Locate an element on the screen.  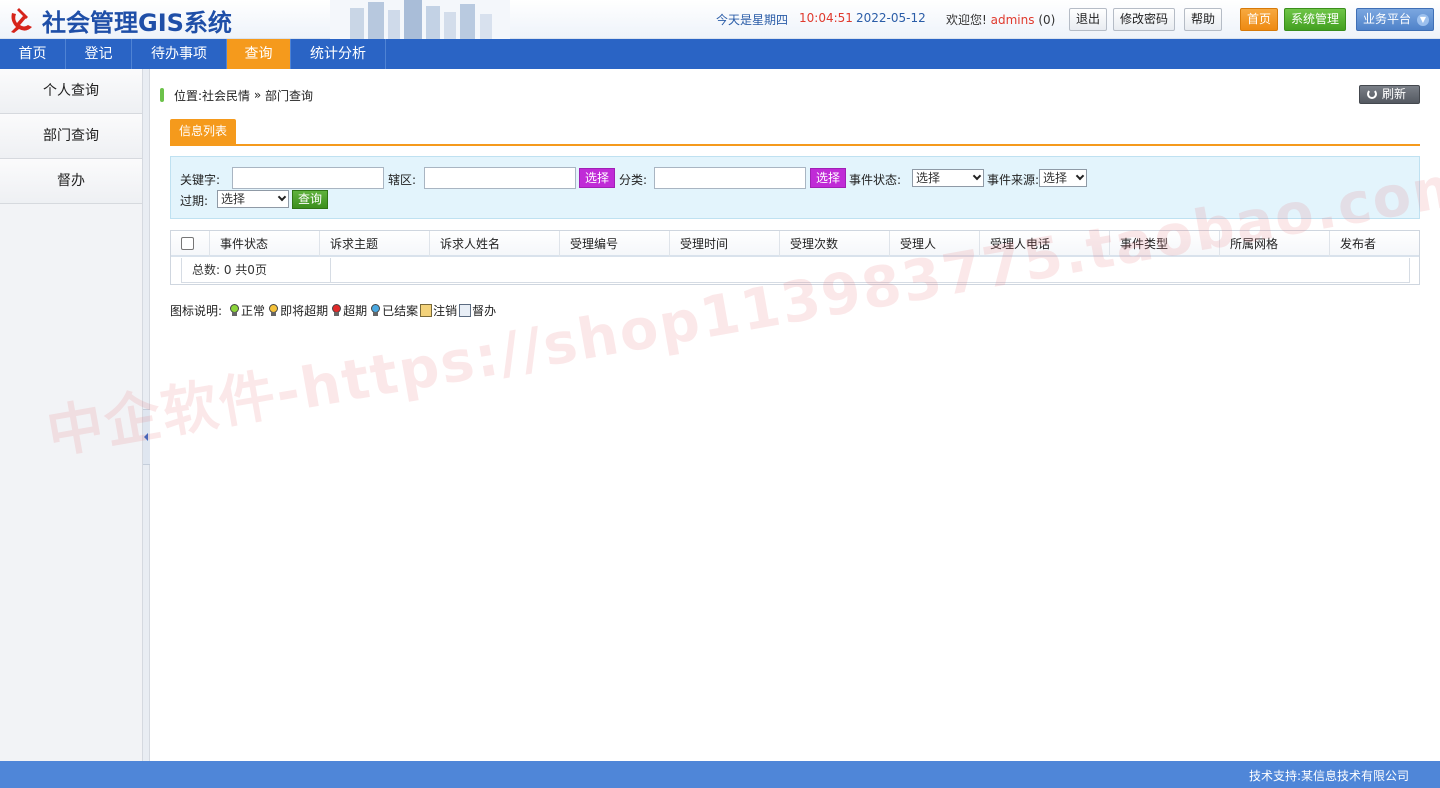
breadcrumb-section: 社会民情 is located at coordinates (226, 95).